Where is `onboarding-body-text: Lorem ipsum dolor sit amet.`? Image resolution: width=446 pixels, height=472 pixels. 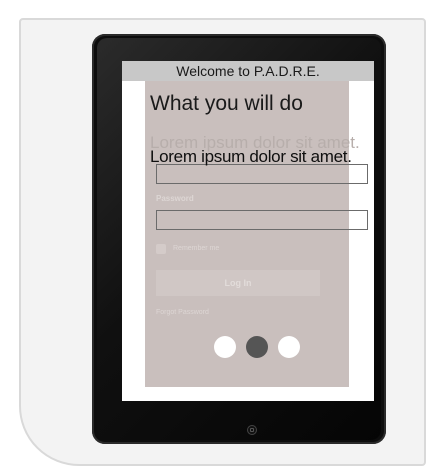
onboarding-body-text: Lorem ipsum dolor sit amet. is located at coordinates (251, 156).